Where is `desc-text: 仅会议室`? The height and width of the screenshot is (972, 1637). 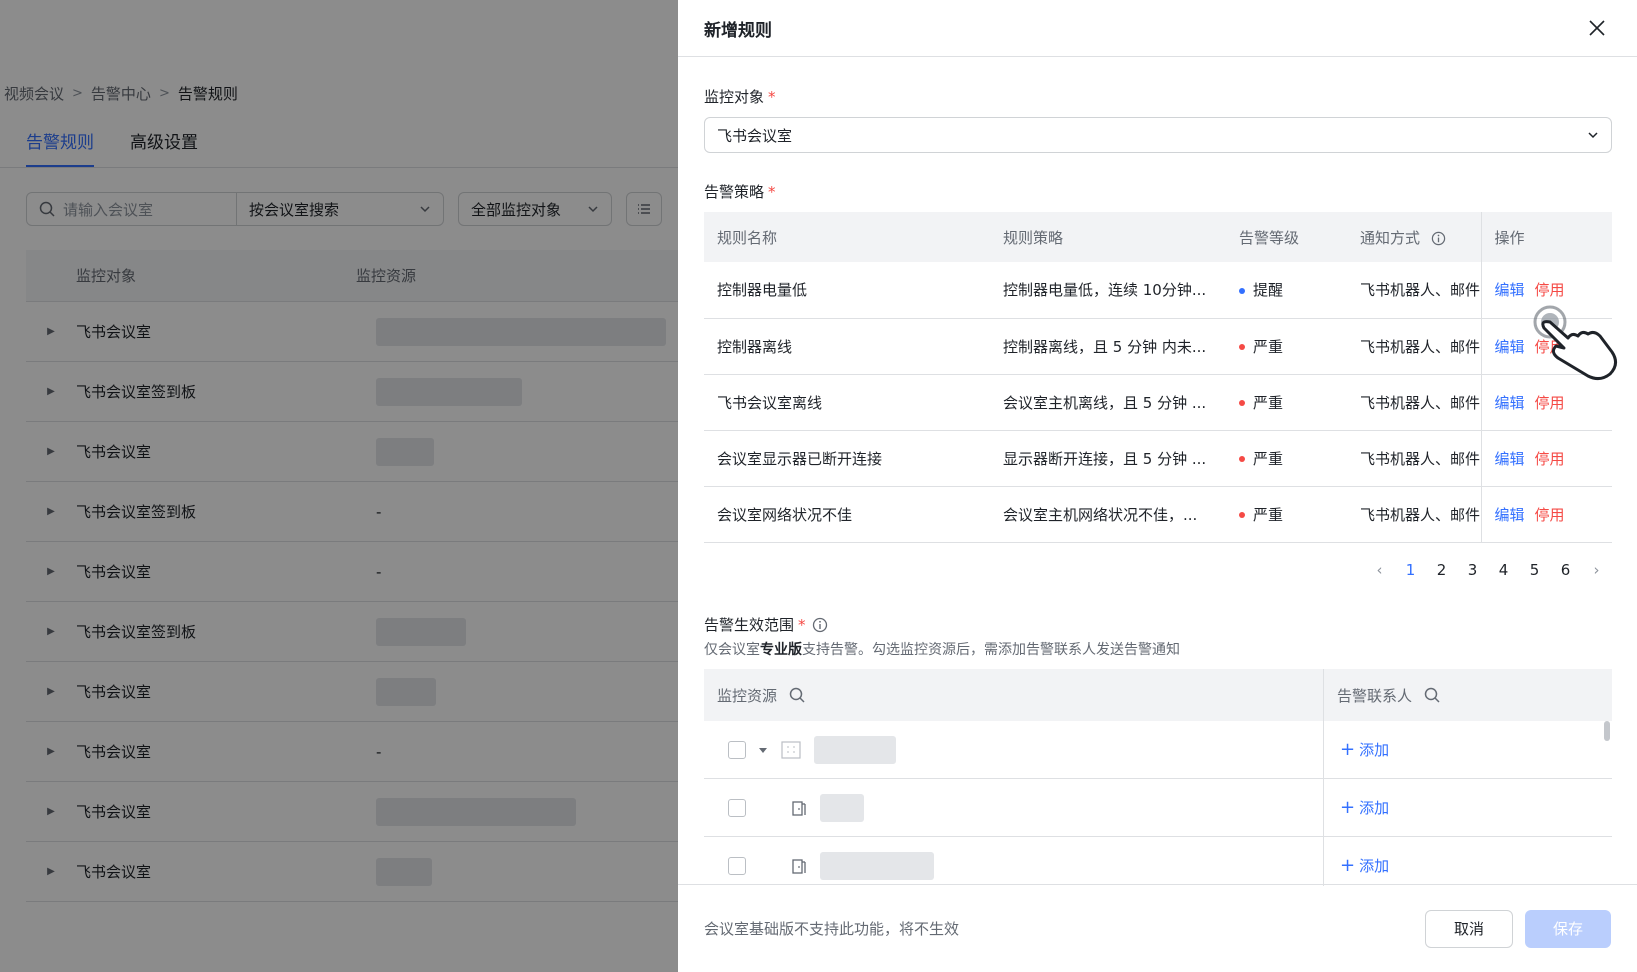
desc-text: 仅会议室 is located at coordinates (732, 650).